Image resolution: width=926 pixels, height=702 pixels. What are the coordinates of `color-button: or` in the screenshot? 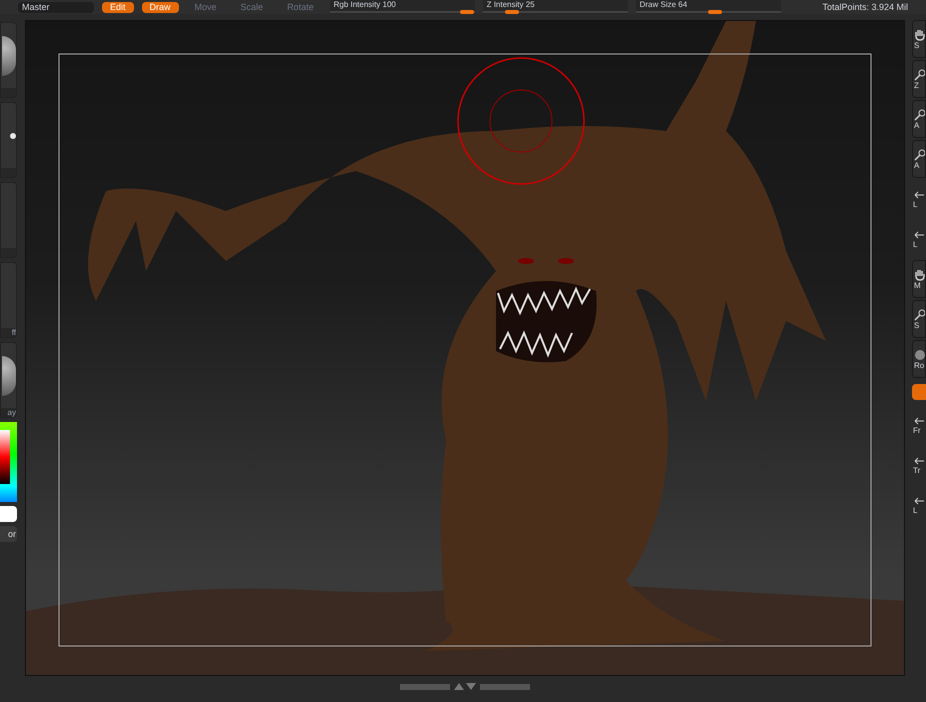 It's located at (8, 534).